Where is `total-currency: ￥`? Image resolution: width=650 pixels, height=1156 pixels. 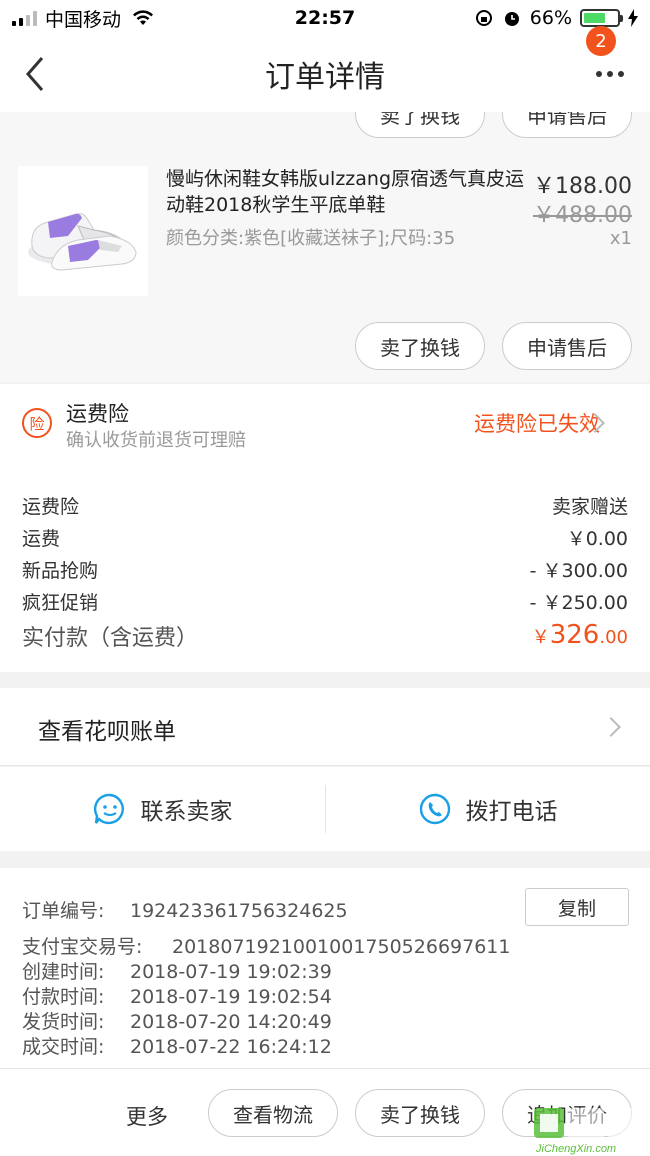 total-currency: ￥ is located at coordinates (540, 637).